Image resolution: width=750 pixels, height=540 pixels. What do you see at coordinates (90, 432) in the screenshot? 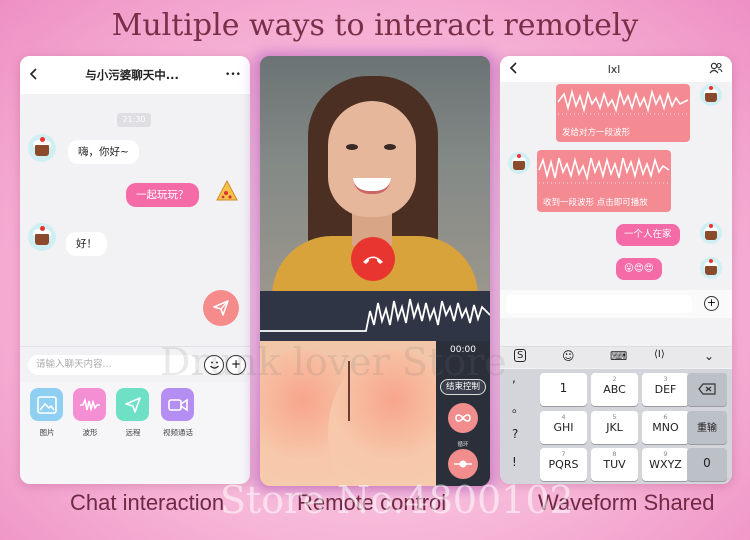
I see `tool-label: 波形` at bounding box center [90, 432].